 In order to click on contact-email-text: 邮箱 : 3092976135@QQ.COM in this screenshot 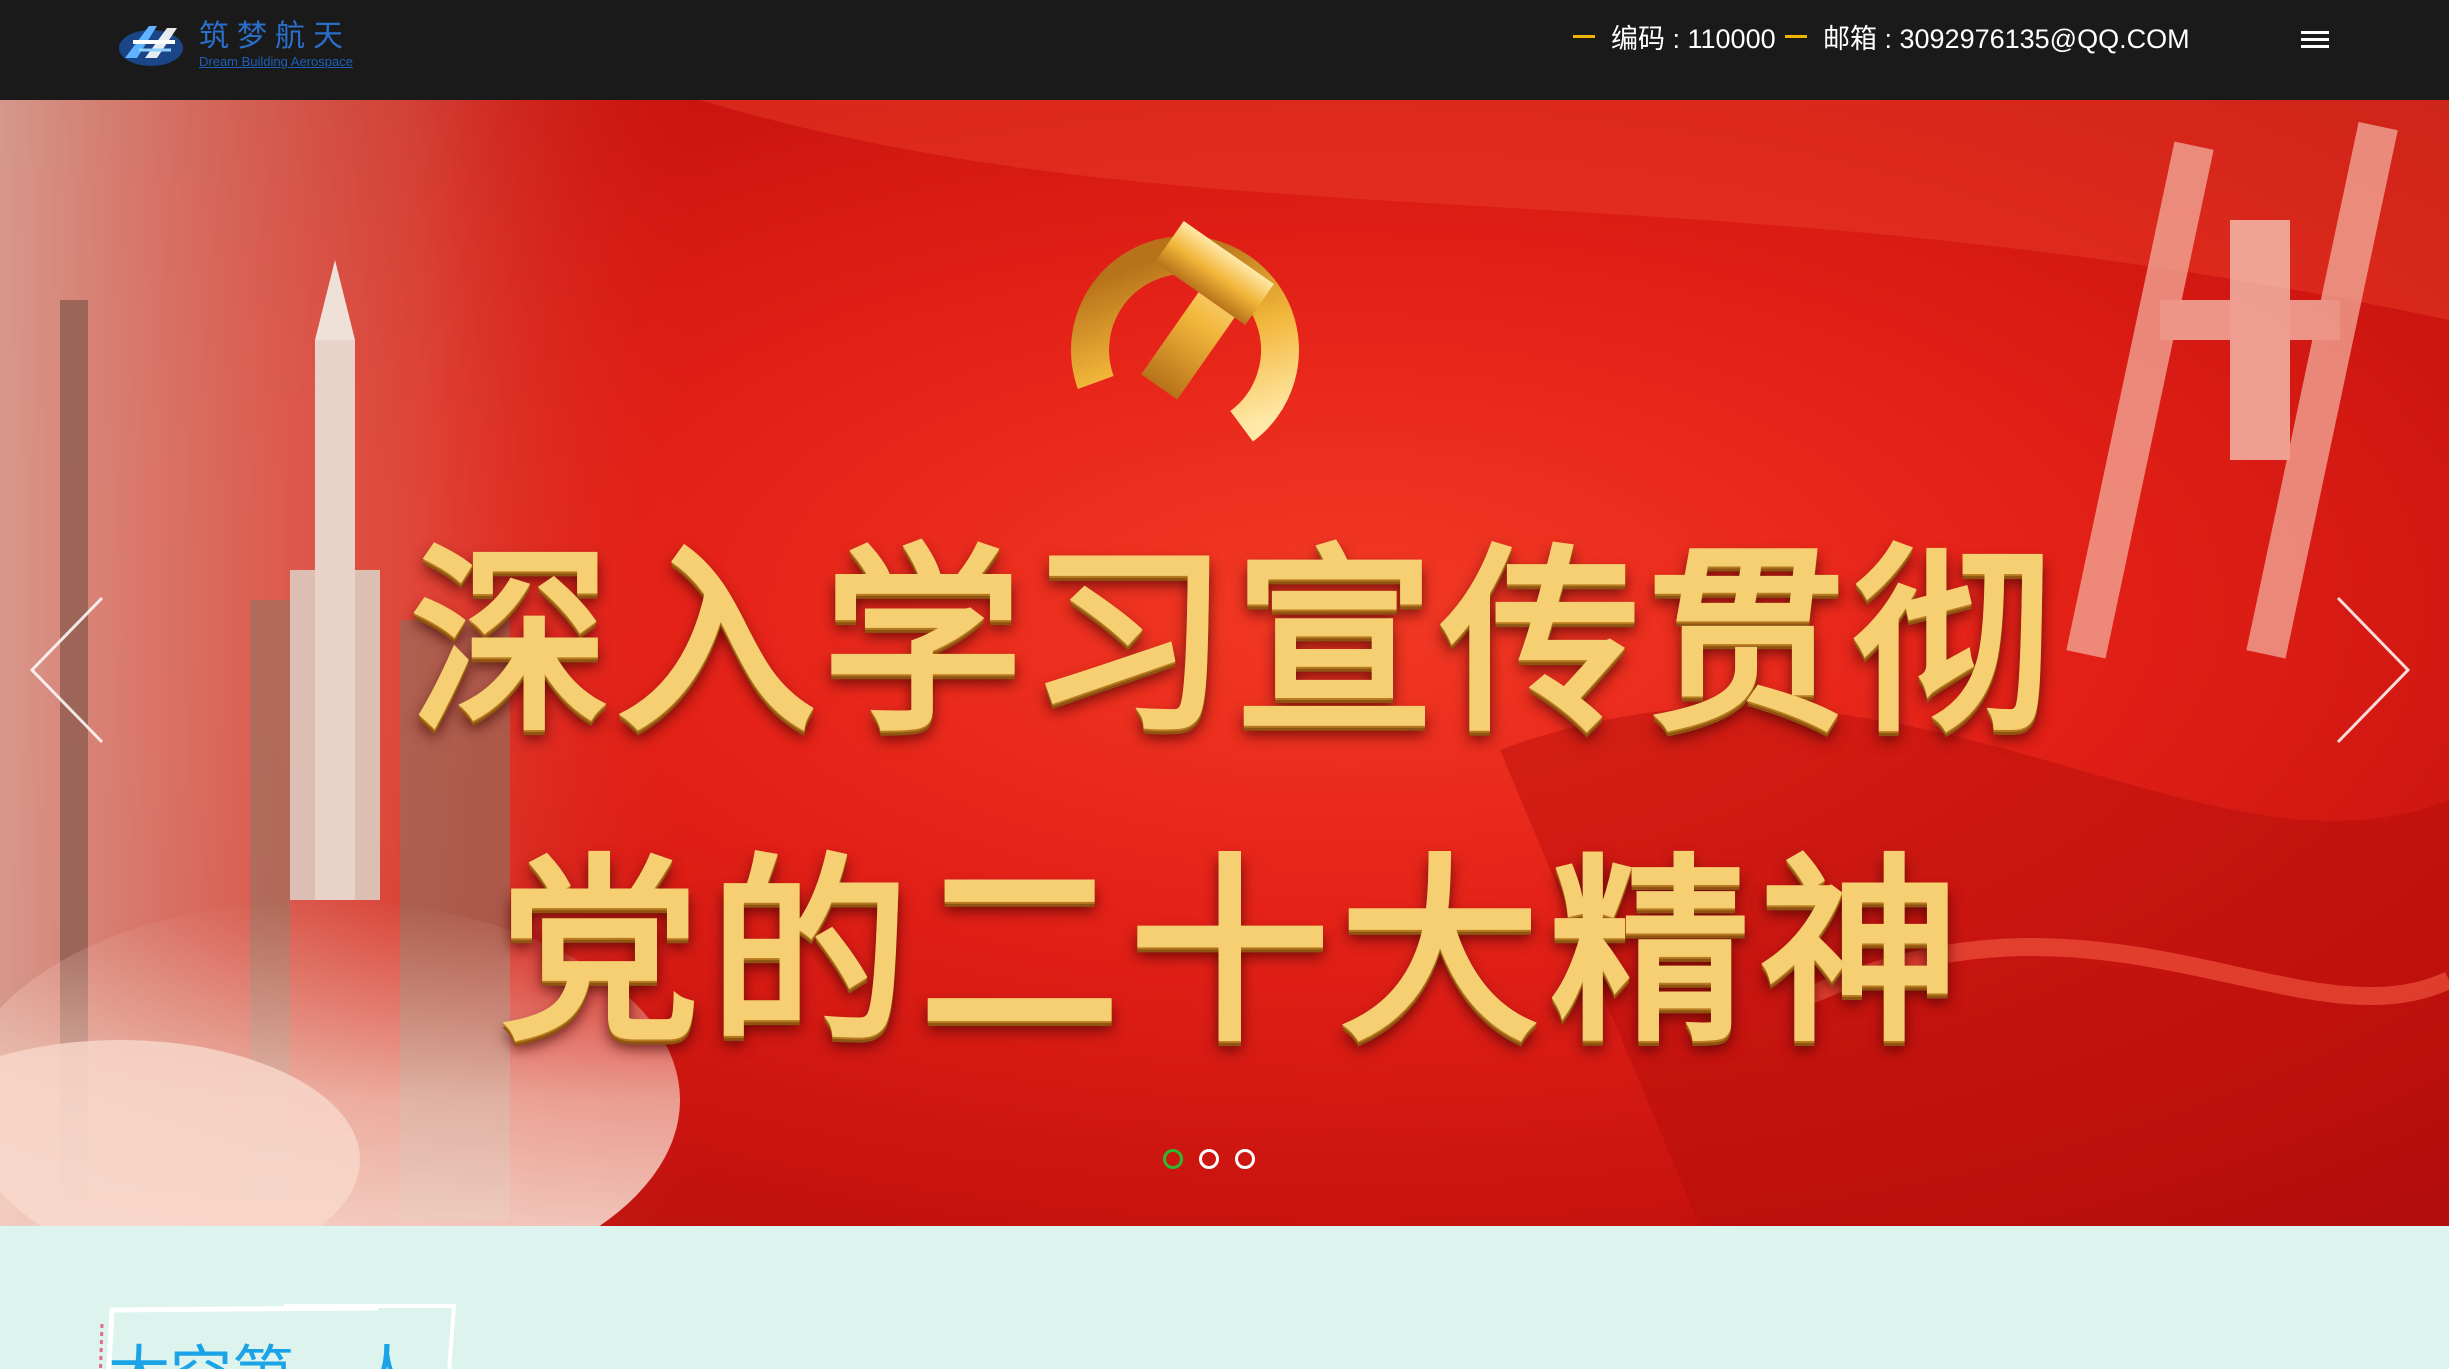, I will do `click(2006, 36)`.